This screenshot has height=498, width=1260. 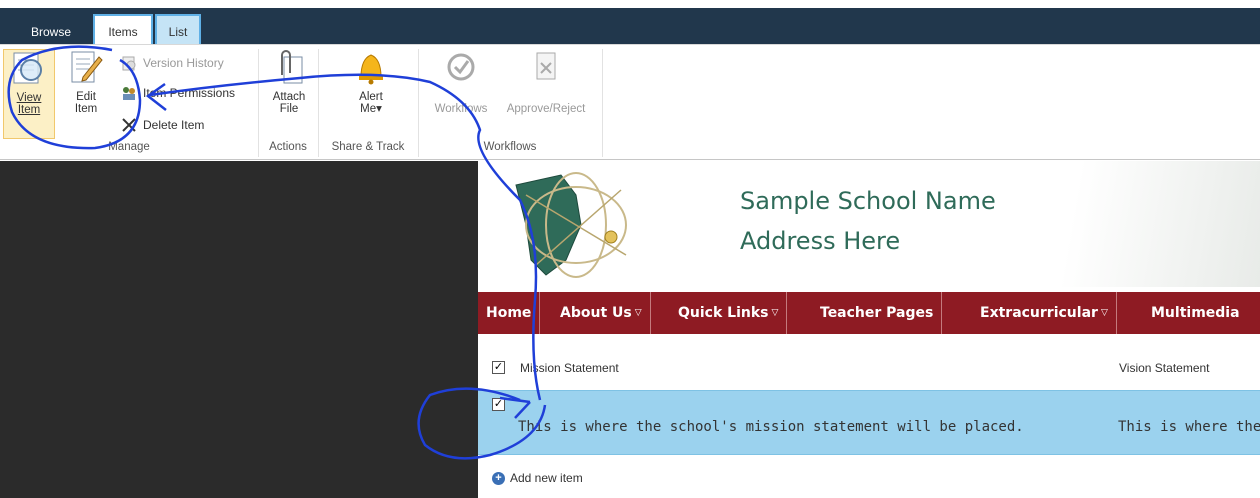 I want to click on view-item-label-2: Item, so click(x=29, y=110).